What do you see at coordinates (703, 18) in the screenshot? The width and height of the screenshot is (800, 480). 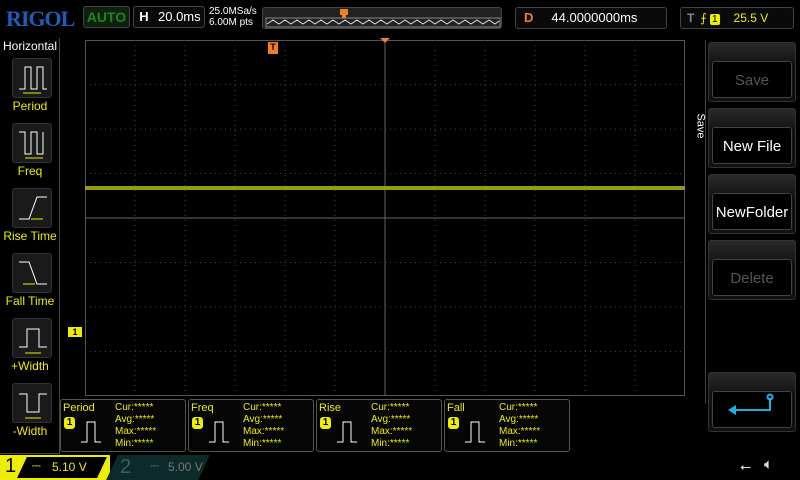 I see `rising-edge-icon: ⨍` at bounding box center [703, 18].